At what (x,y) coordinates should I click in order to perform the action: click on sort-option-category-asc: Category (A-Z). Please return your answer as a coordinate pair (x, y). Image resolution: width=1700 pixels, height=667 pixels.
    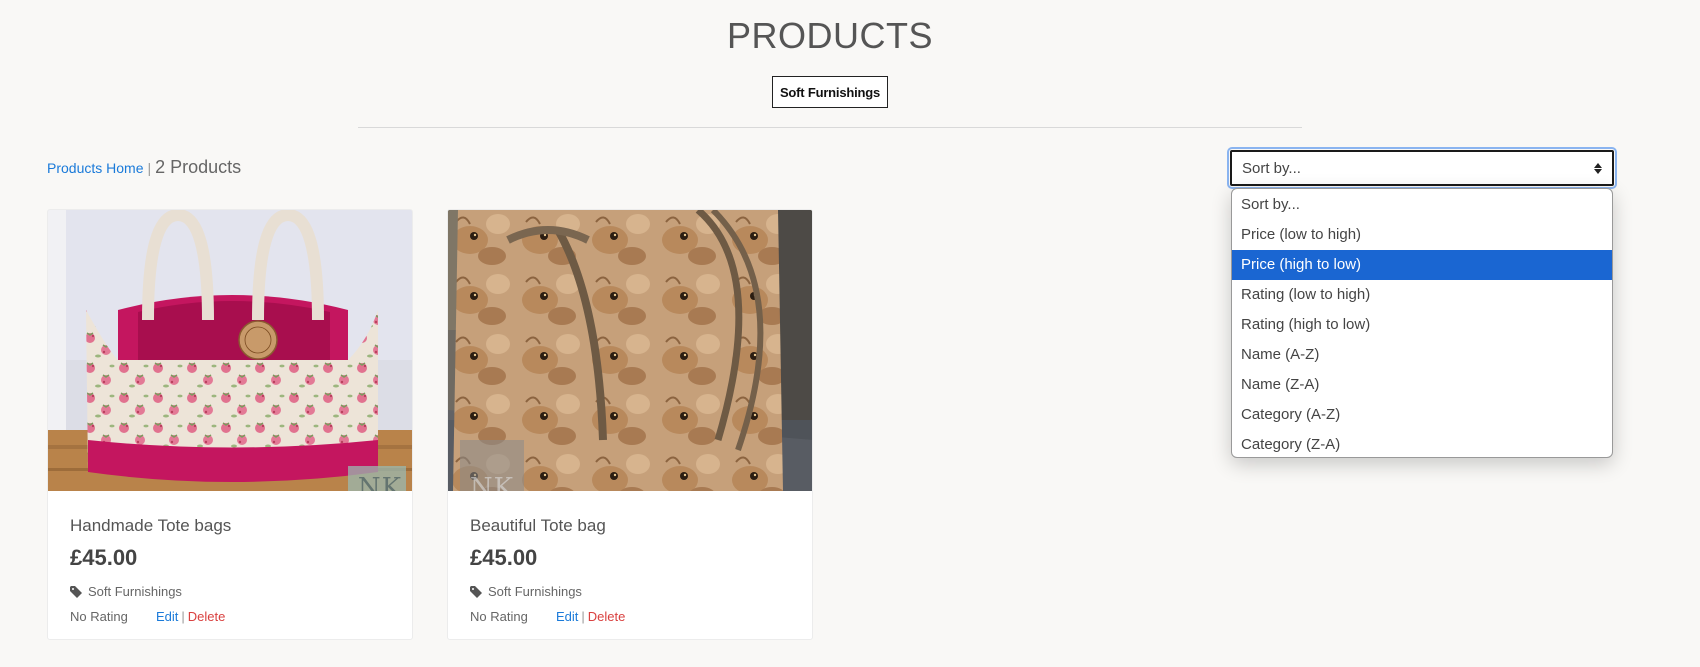
    Looking at the image, I should click on (1422, 415).